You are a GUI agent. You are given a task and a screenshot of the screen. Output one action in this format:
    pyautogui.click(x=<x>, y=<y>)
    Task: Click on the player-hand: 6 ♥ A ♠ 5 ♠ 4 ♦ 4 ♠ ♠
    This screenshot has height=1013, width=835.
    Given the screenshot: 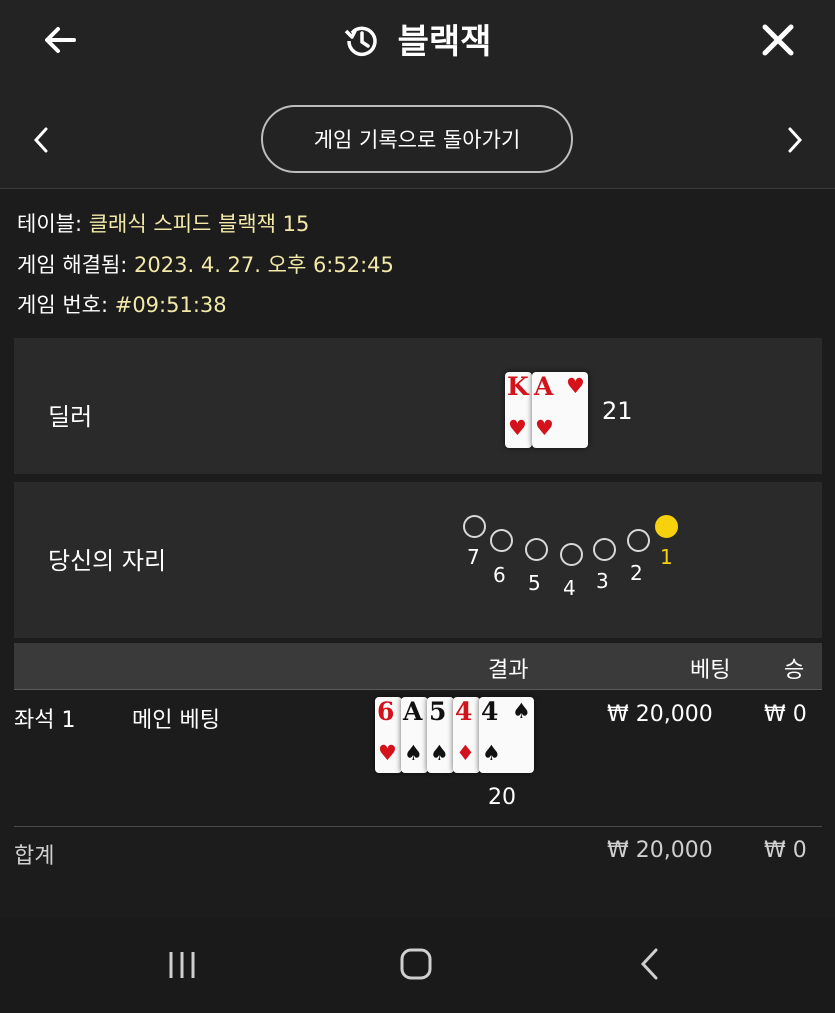 What is the action you would take?
    pyautogui.click(x=460, y=737)
    